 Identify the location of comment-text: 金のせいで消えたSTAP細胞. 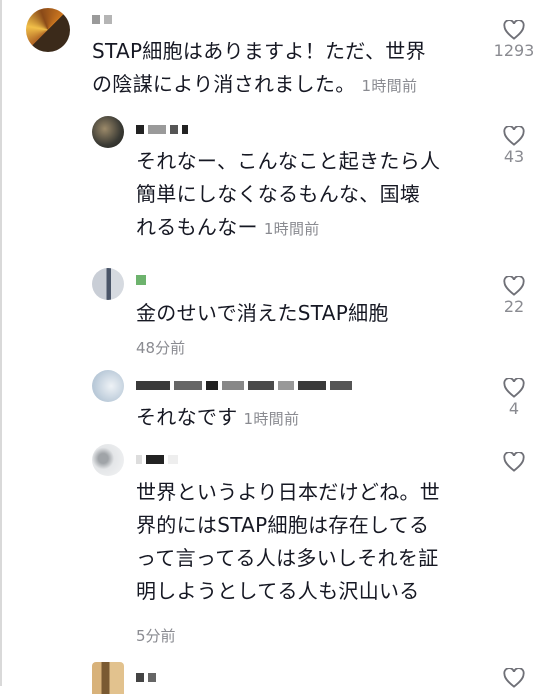
(262, 313).